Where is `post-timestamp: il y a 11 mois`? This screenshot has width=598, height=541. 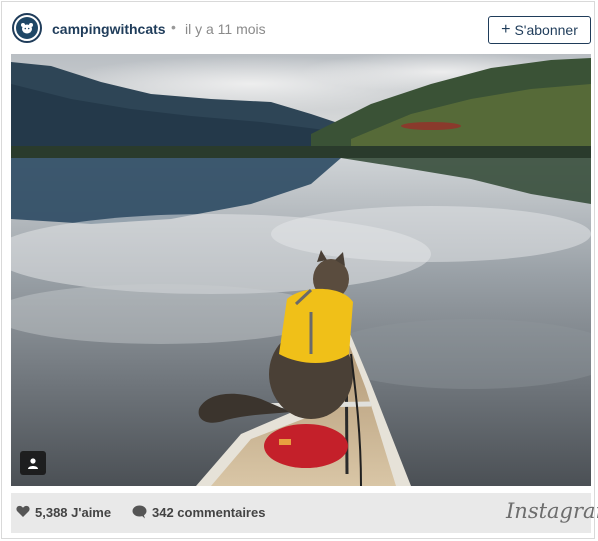
post-timestamp: il y a 11 mois is located at coordinates (225, 29).